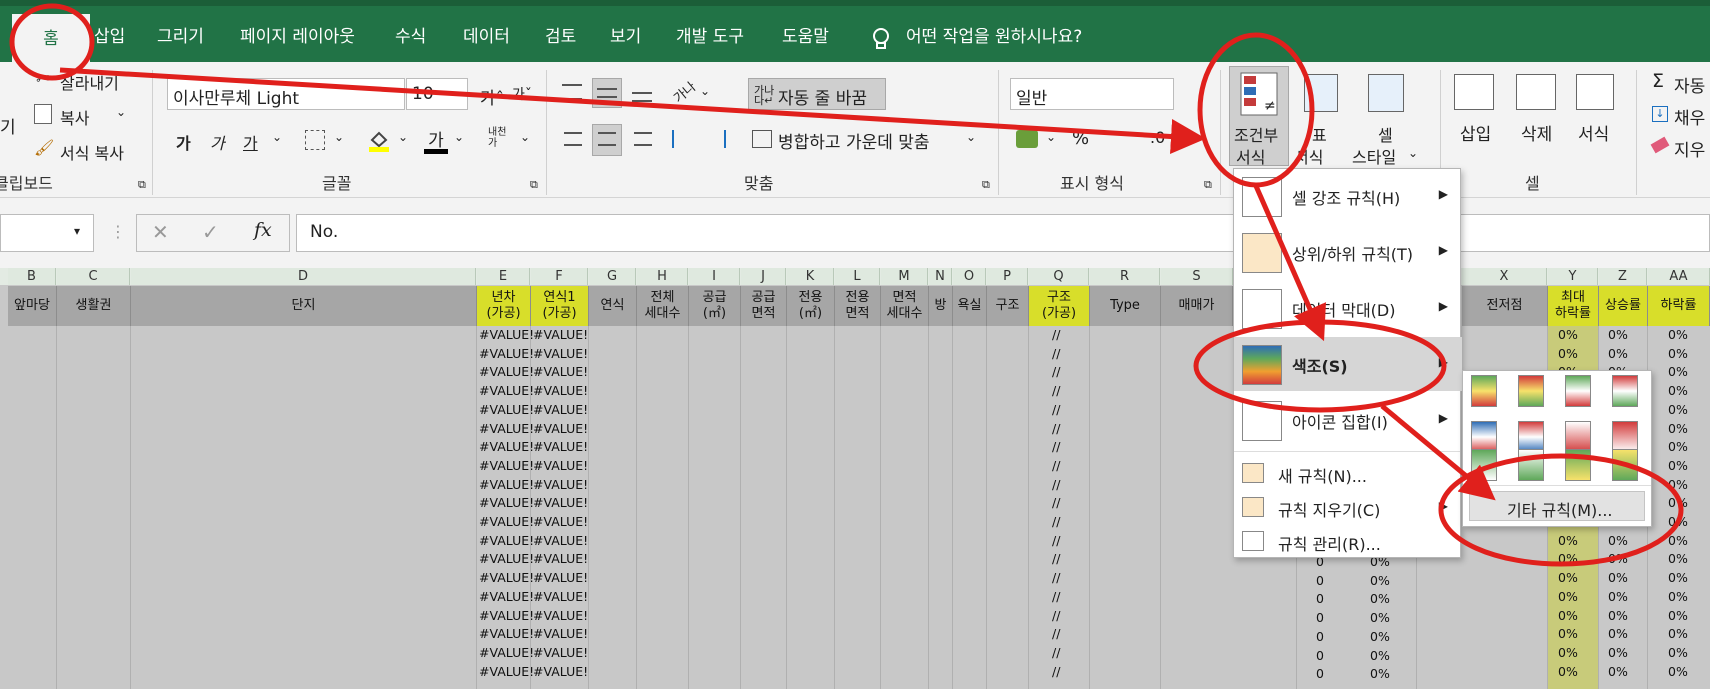  Describe the element at coordinates (1125, 276) in the screenshot. I see `col-R: R` at that location.